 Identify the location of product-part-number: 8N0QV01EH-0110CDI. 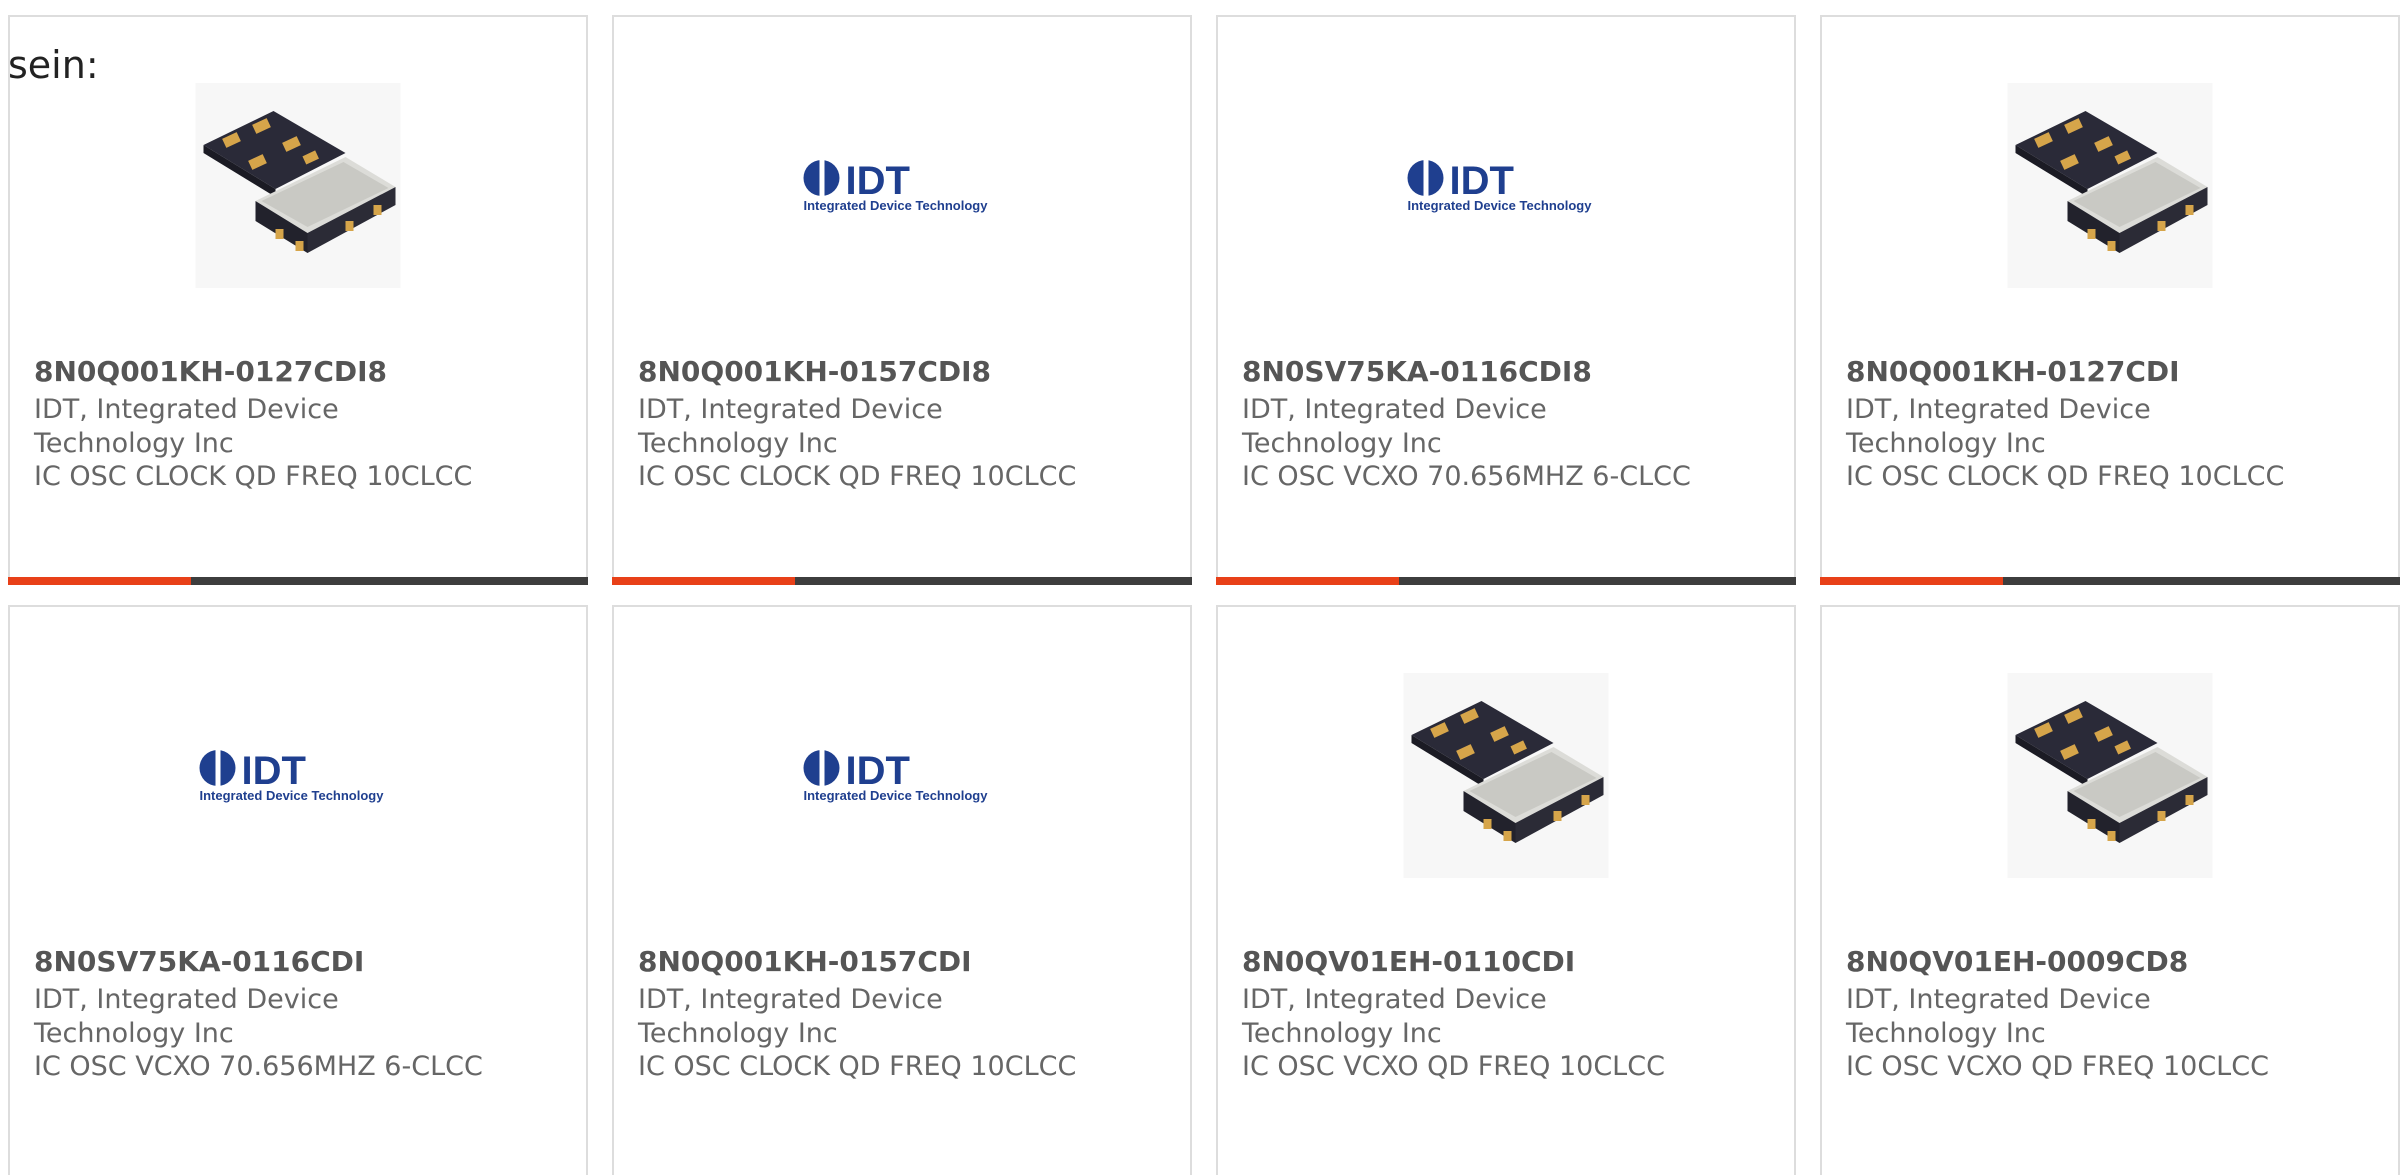
(1408, 961).